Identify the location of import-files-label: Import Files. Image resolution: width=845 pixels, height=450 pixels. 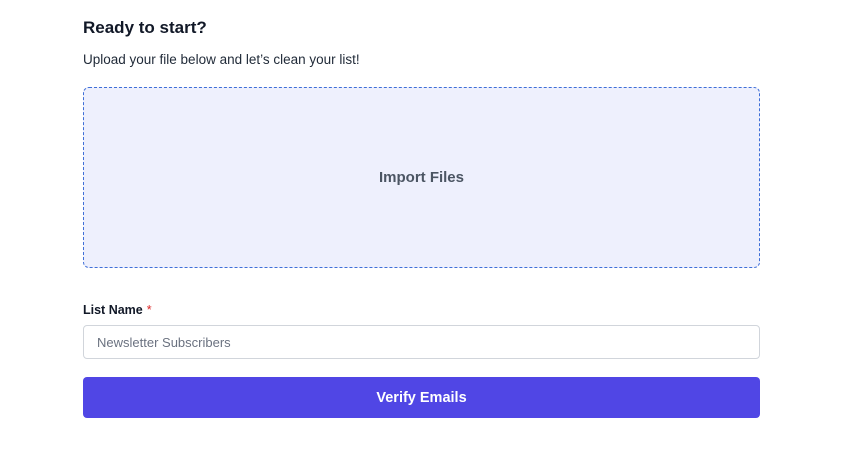
(421, 177).